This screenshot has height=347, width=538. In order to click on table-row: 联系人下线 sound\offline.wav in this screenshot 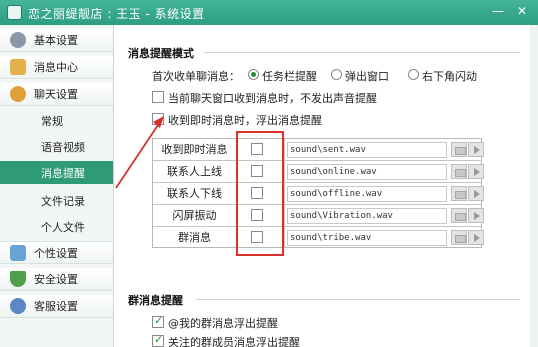, I will do `click(318, 194)`.